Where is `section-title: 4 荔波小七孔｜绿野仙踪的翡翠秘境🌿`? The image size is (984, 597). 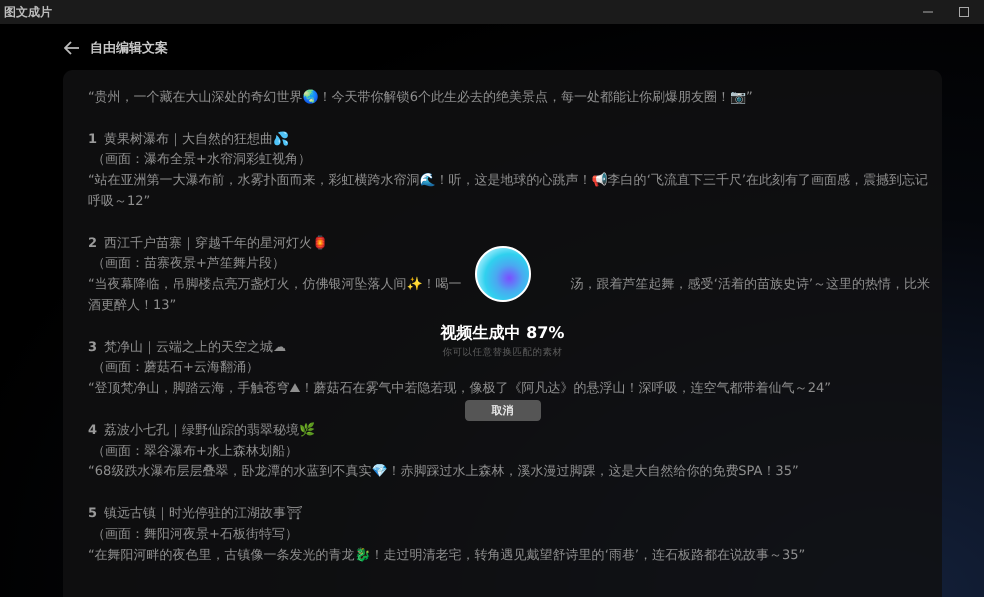 section-title: 4 荔波小七孔｜绿野仙踪的翡翠秘境🌿 is located at coordinates (202, 431).